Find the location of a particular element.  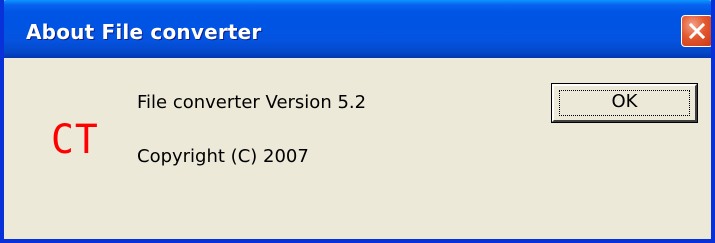

close-icon is located at coordinates (697, 31).